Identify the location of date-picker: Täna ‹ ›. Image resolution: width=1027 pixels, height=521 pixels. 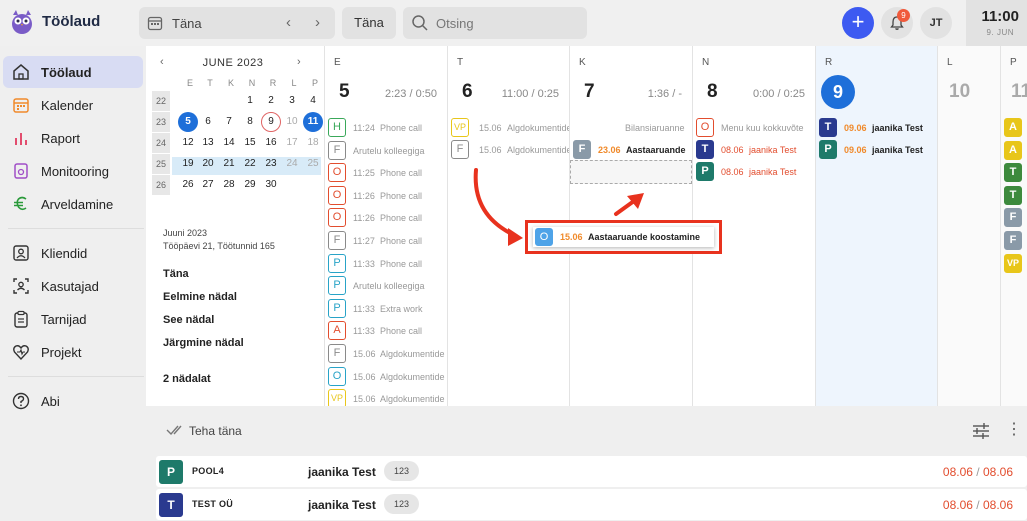
(237, 23).